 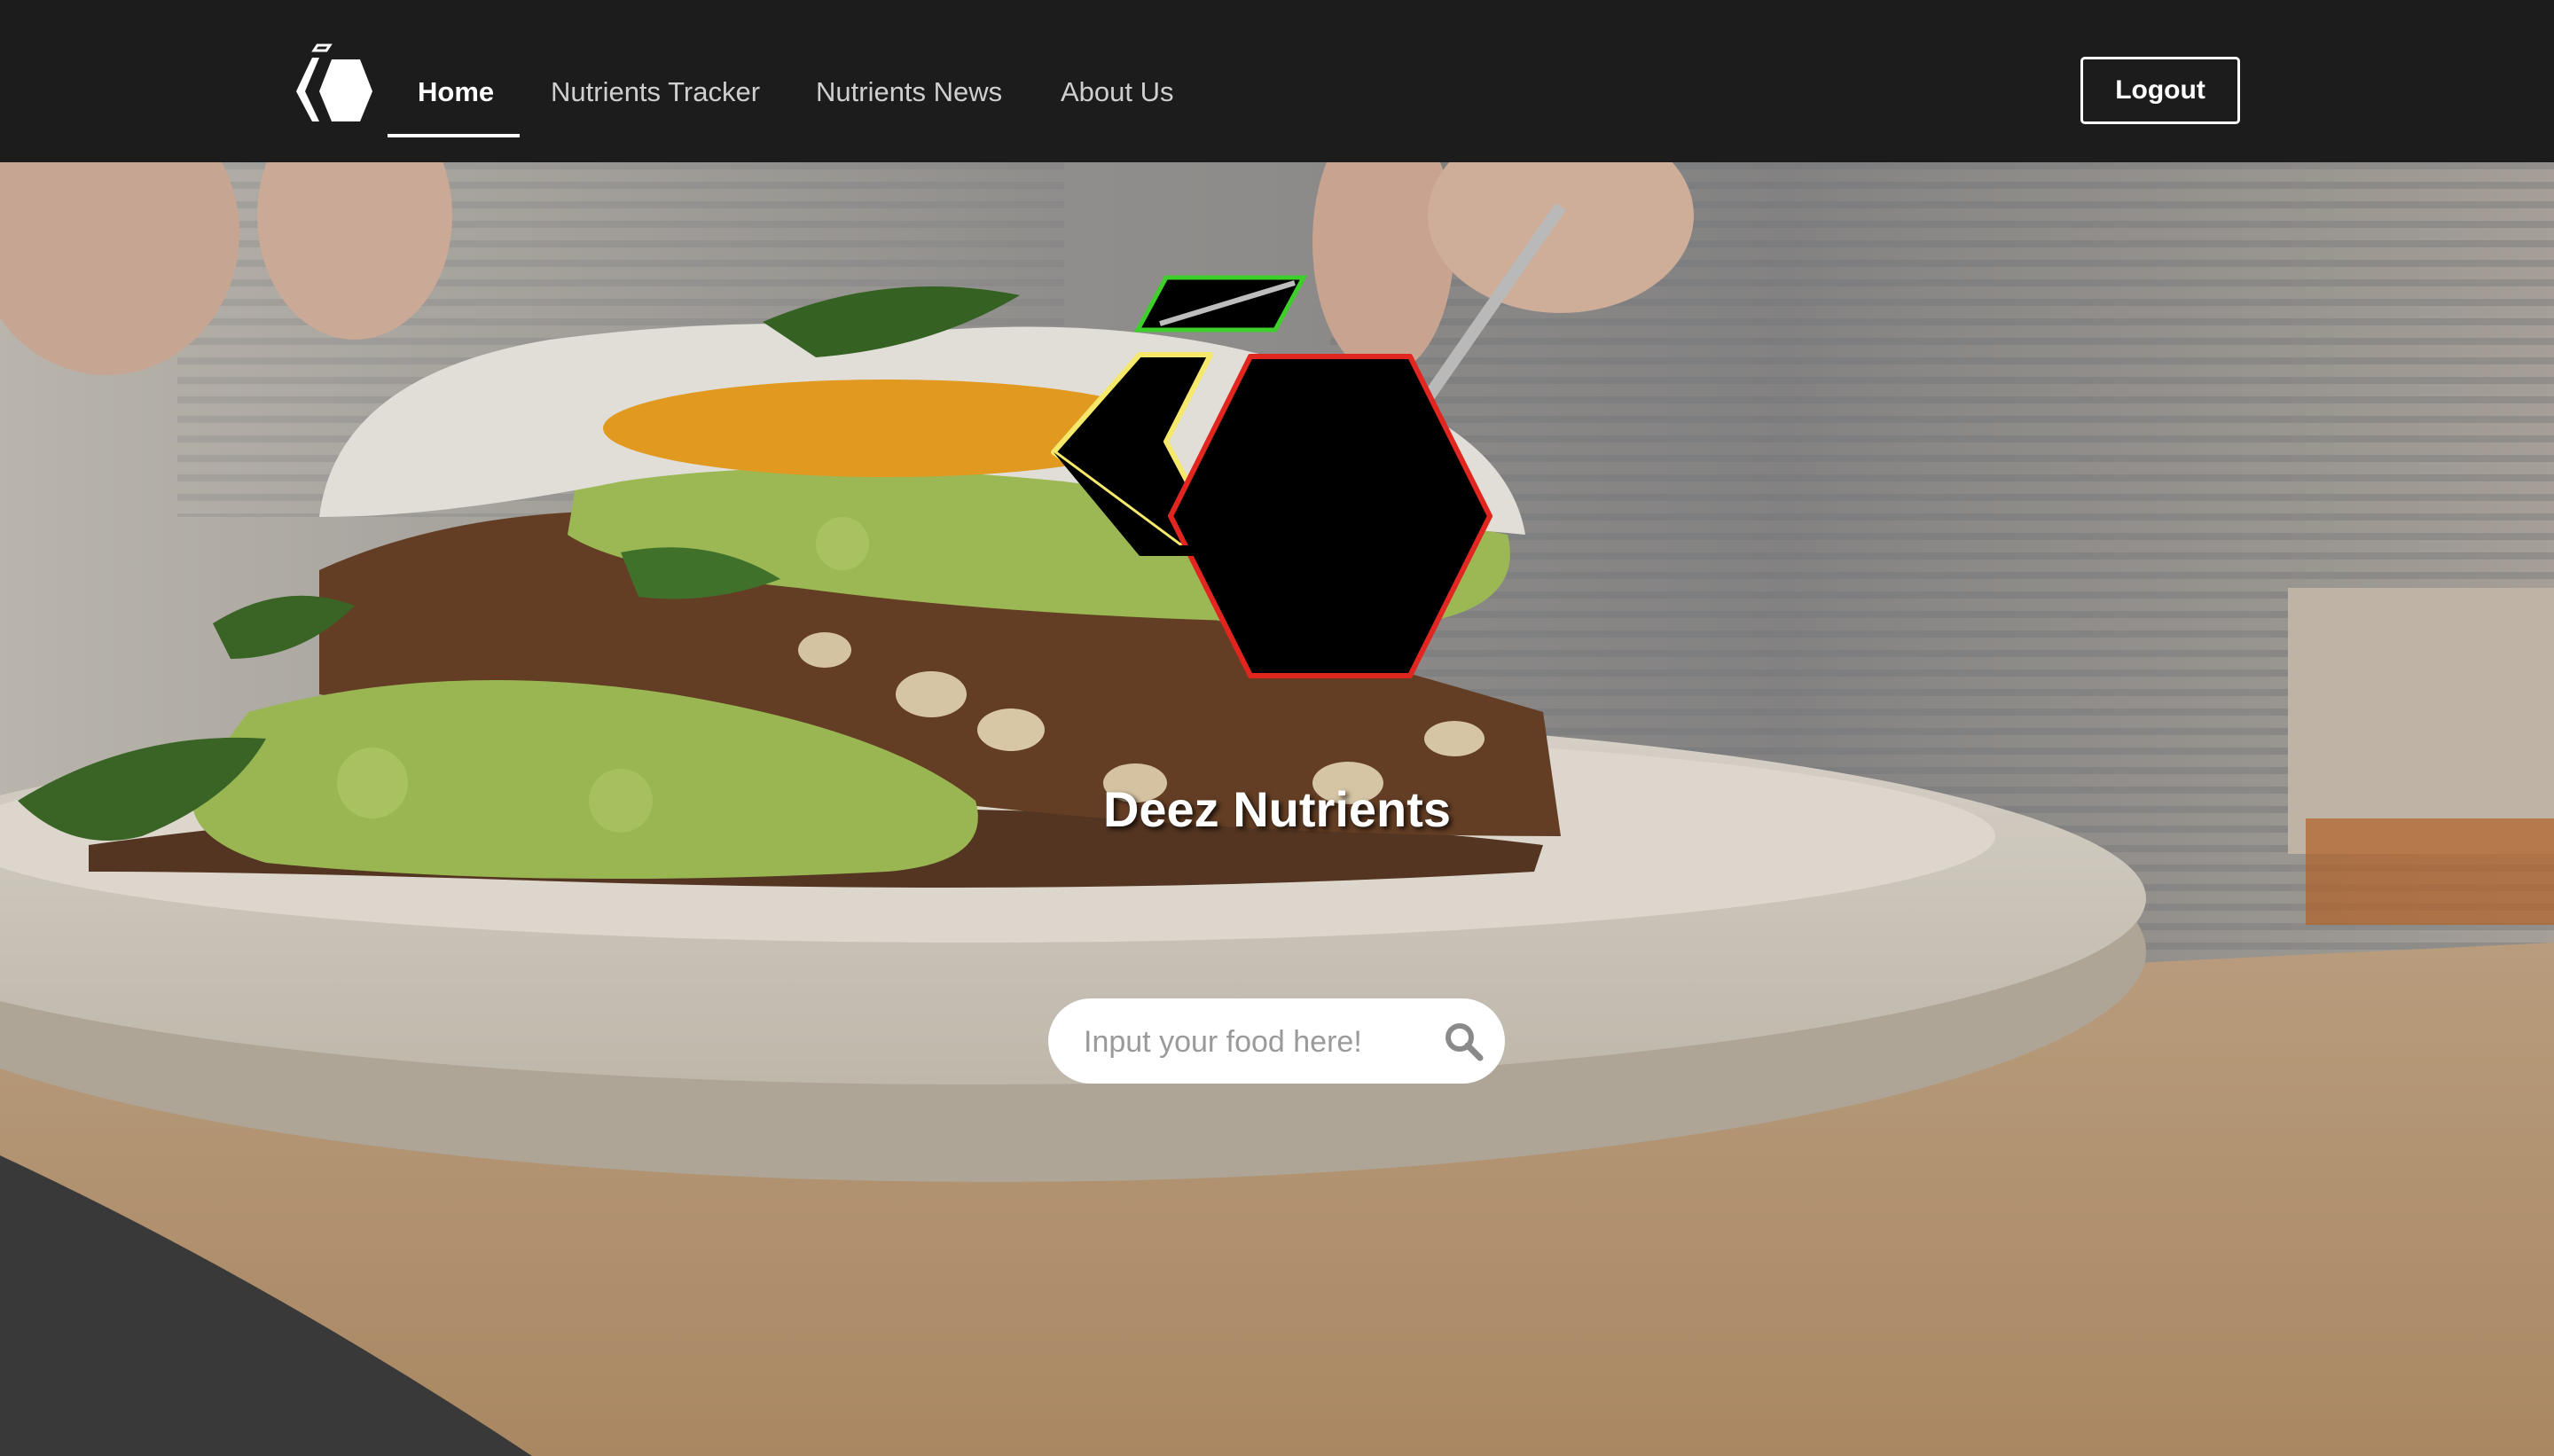 I want to click on nav-link-nutrients-tracker: Nutrients Tracker, so click(x=655, y=92).